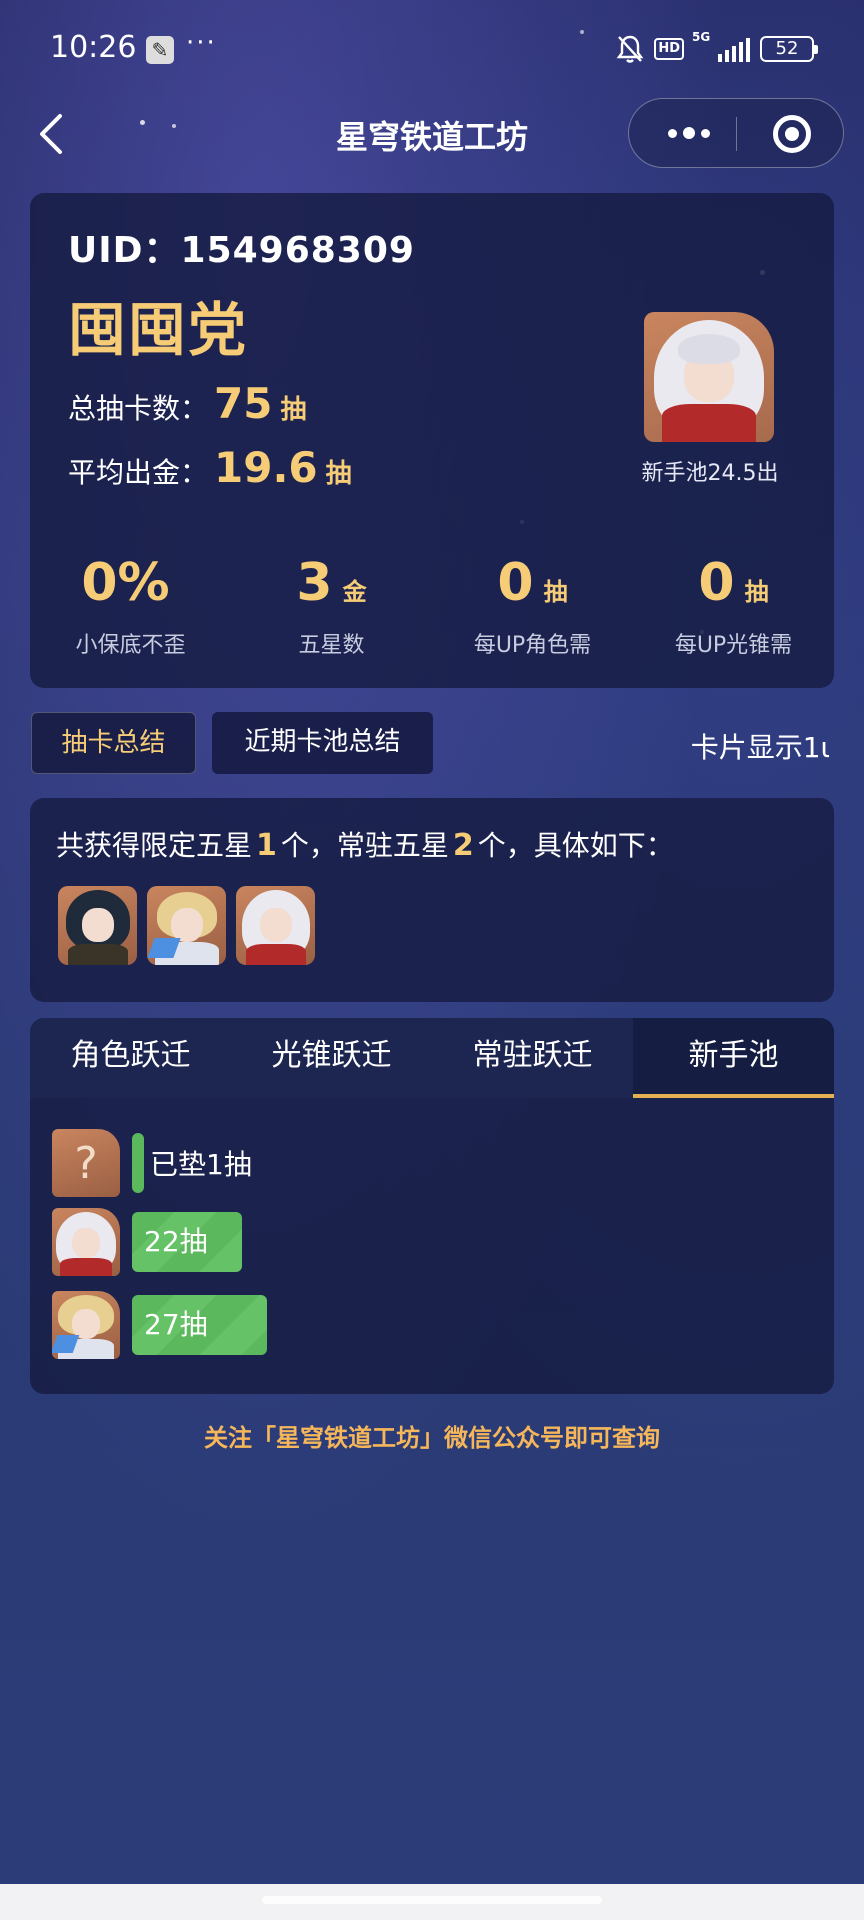 Image resolution: width=864 pixels, height=1920 pixels. What do you see at coordinates (733, 1058) in the screenshot?
I see `tab-beginner-warp: 新手池` at bounding box center [733, 1058].